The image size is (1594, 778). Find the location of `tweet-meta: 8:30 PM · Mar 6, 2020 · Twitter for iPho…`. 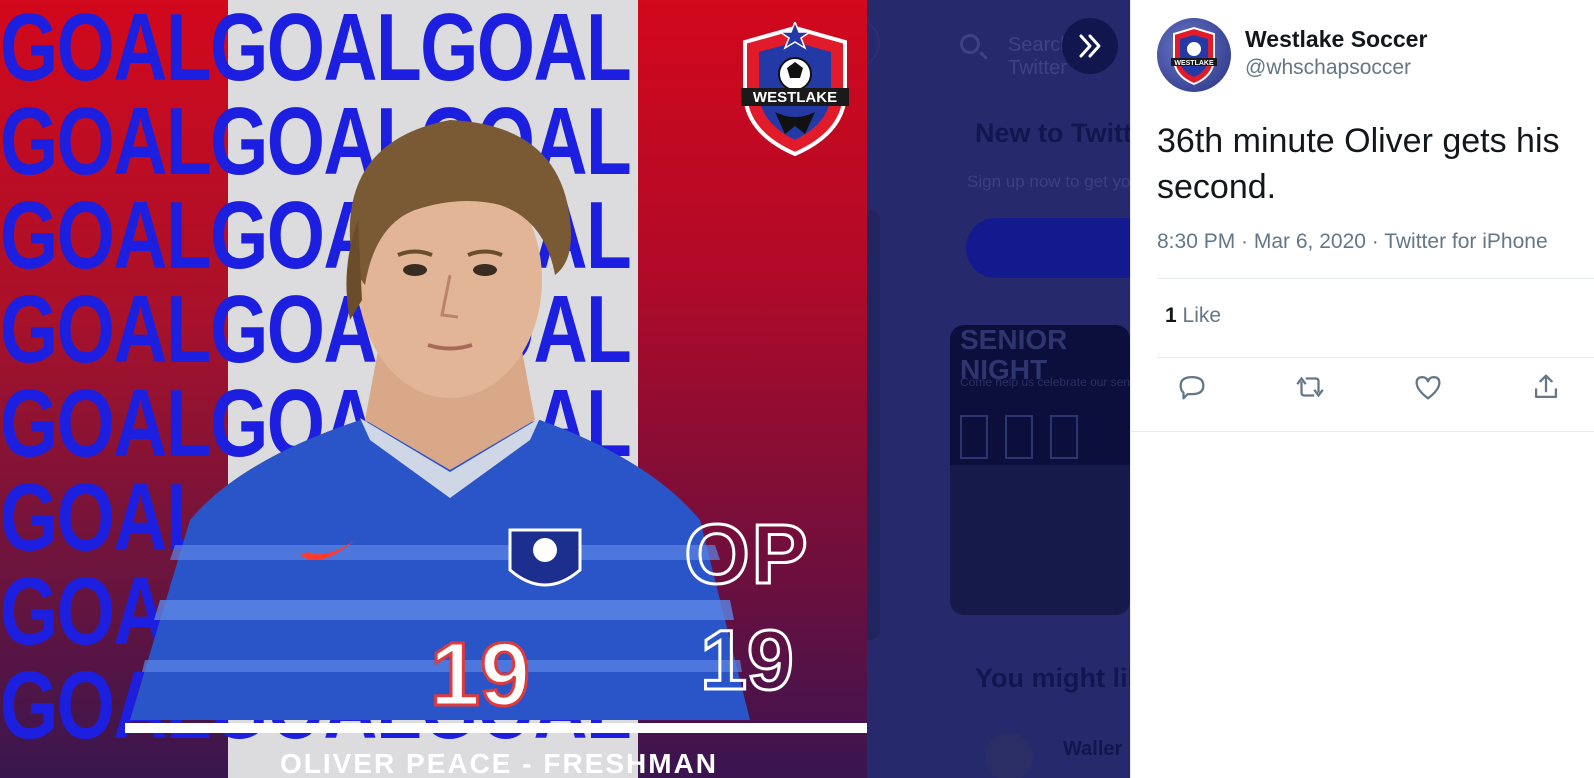

tweet-meta: 8:30 PM · Mar 6, 2020 · Twitter for iPho… is located at coordinates (1352, 242).